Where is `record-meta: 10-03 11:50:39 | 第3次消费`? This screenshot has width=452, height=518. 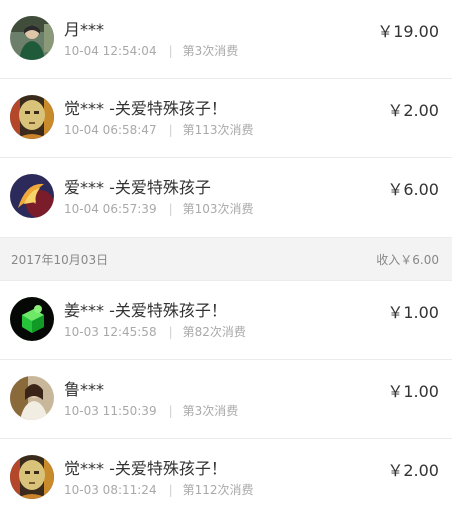 record-meta: 10-03 11:50:39 | 第3次消费 is located at coordinates (151, 410).